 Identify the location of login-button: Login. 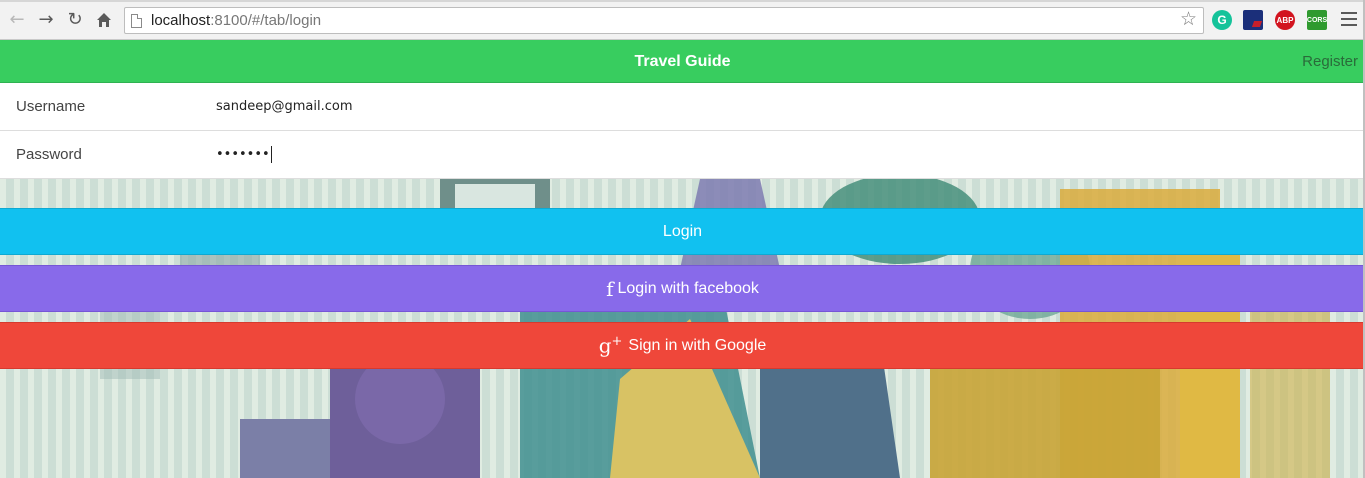
(682, 231).